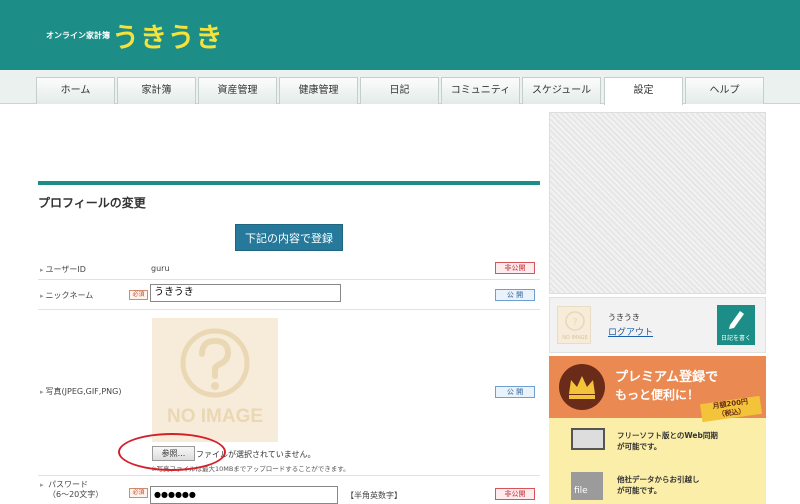 This screenshot has height=504, width=800. I want to click on question-icon: NO IMAGE, so click(215, 377).